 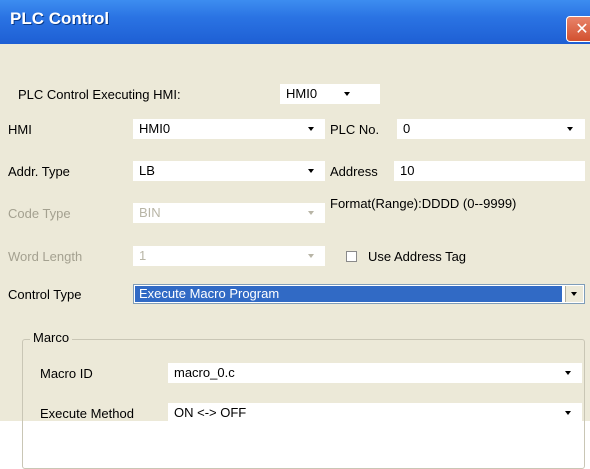 What do you see at coordinates (204, 372) in the screenshot?
I see `macro-id-value: macro_0.c` at bounding box center [204, 372].